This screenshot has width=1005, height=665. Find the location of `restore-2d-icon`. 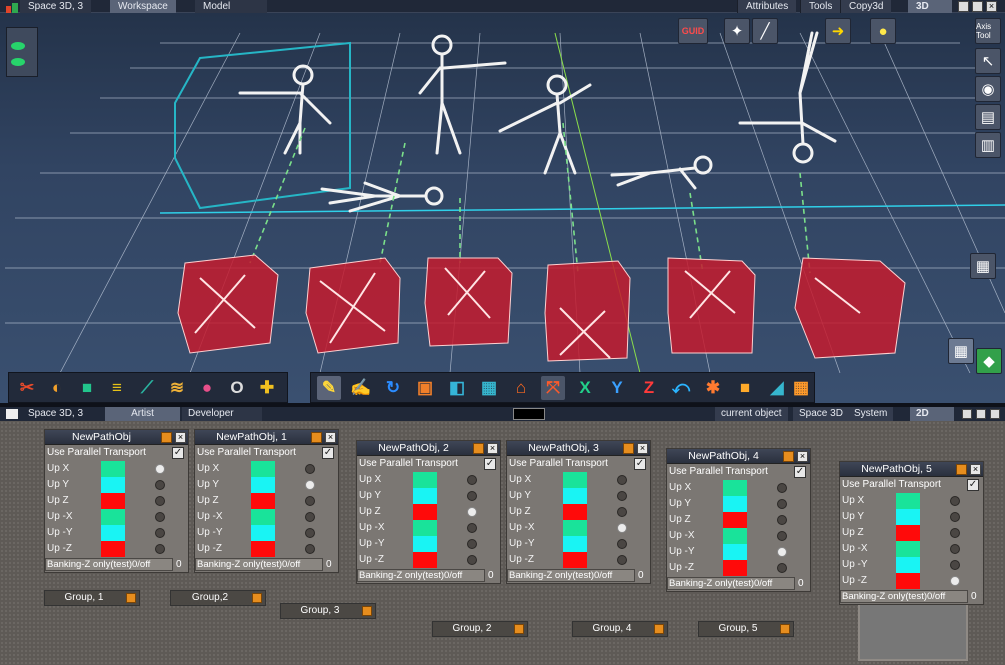

restore-2d-icon is located at coordinates (981, 414).